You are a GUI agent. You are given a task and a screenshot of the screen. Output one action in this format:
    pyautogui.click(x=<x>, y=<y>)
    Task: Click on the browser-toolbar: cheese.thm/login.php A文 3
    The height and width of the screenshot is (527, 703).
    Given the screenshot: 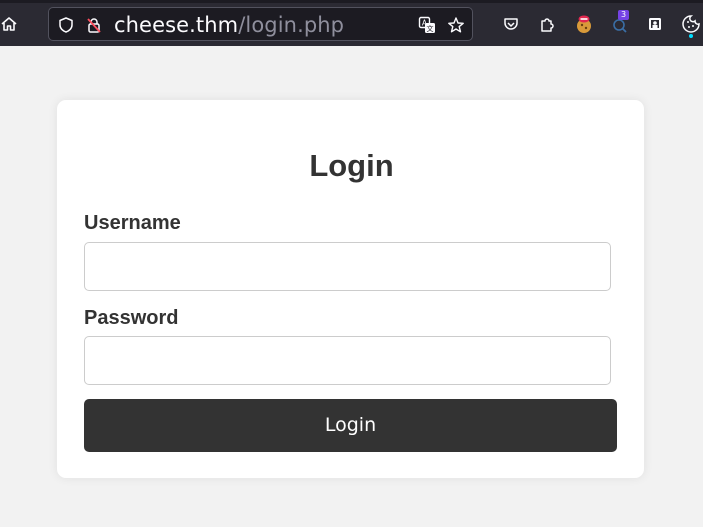 What is the action you would take?
    pyautogui.click(x=351, y=23)
    